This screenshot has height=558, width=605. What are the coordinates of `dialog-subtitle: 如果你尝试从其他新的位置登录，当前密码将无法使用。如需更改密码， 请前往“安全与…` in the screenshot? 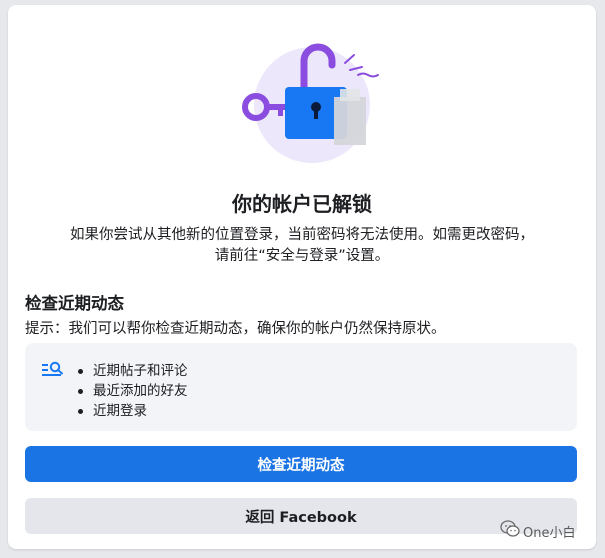 It's located at (302, 246).